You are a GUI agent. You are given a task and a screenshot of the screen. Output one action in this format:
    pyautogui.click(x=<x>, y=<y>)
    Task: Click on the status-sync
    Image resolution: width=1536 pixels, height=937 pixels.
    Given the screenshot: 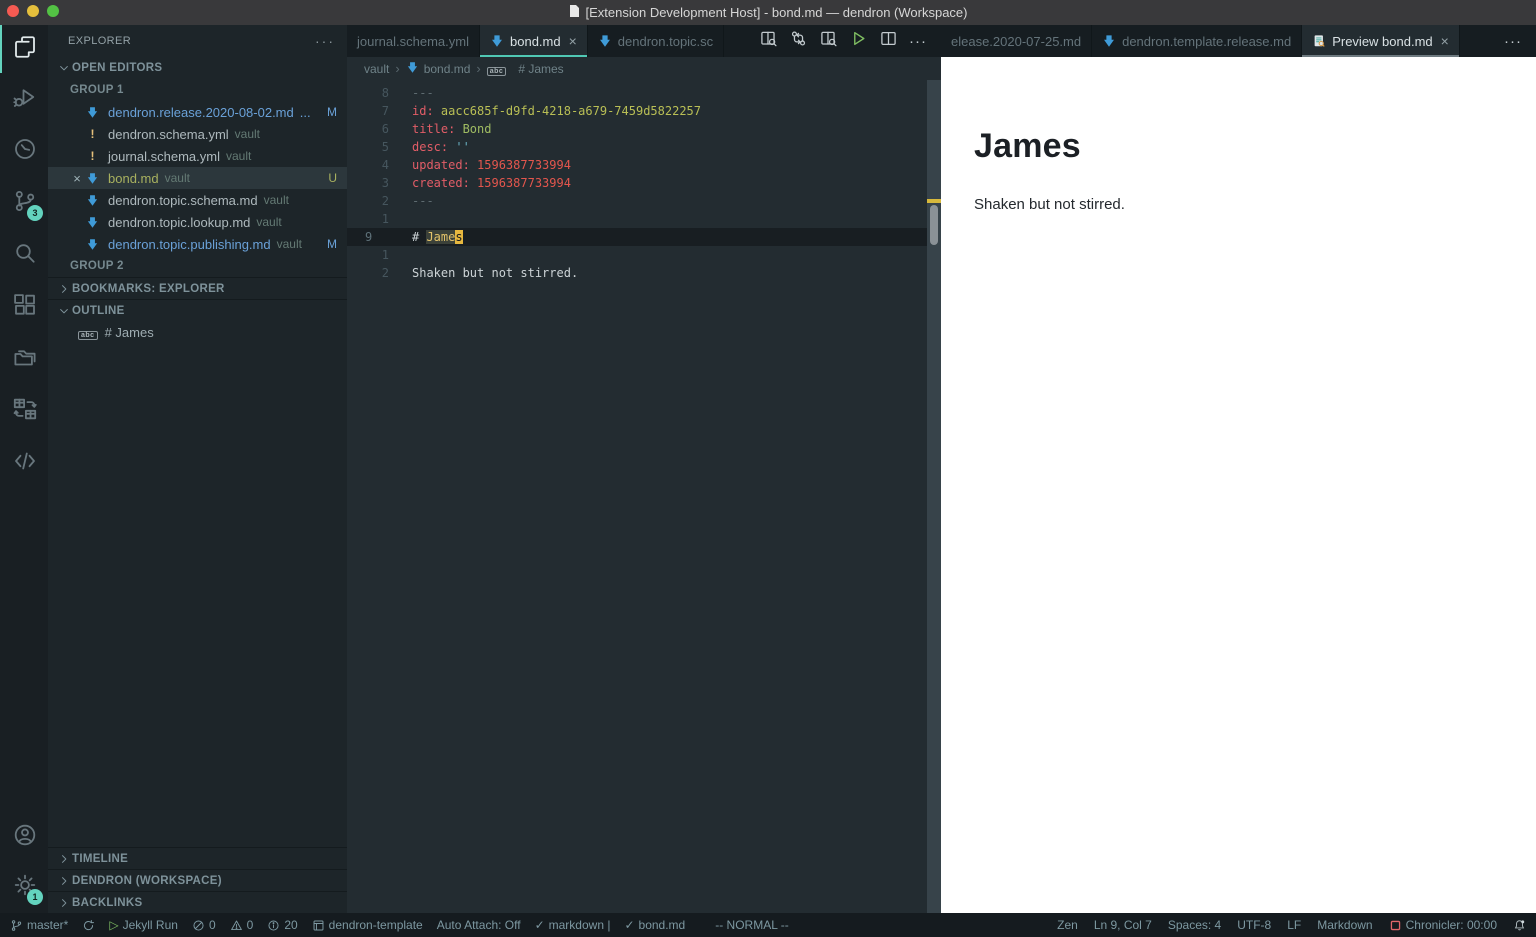 What is the action you would take?
    pyautogui.click(x=88, y=925)
    